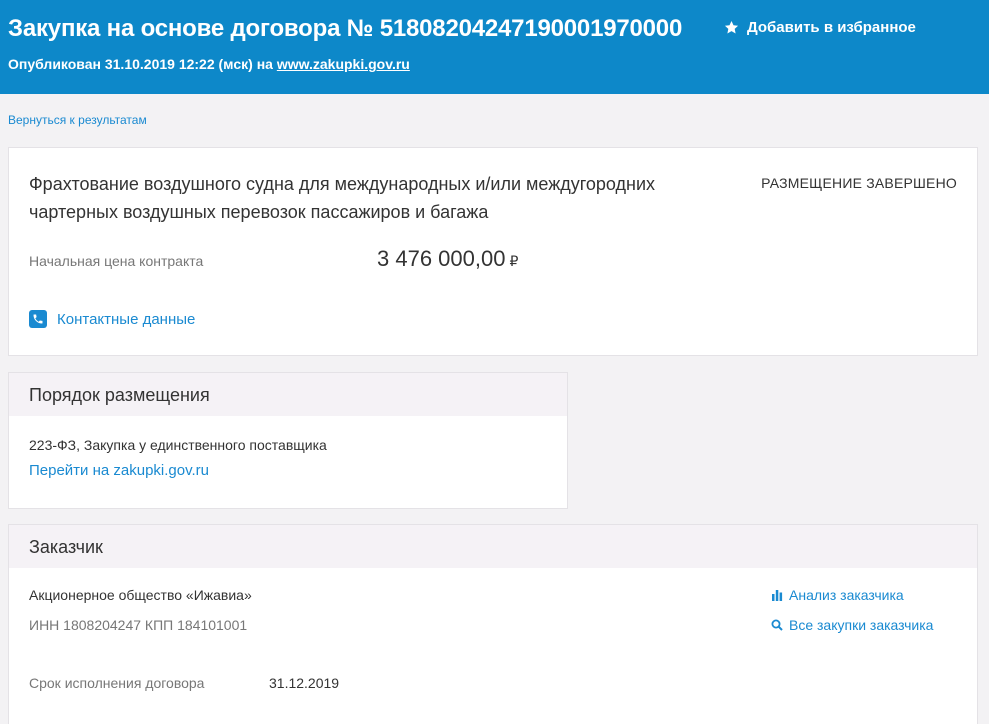 The image size is (989, 724). Describe the element at coordinates (777, 595) in the screenshot. I see `bar-chart-icon` at that location.